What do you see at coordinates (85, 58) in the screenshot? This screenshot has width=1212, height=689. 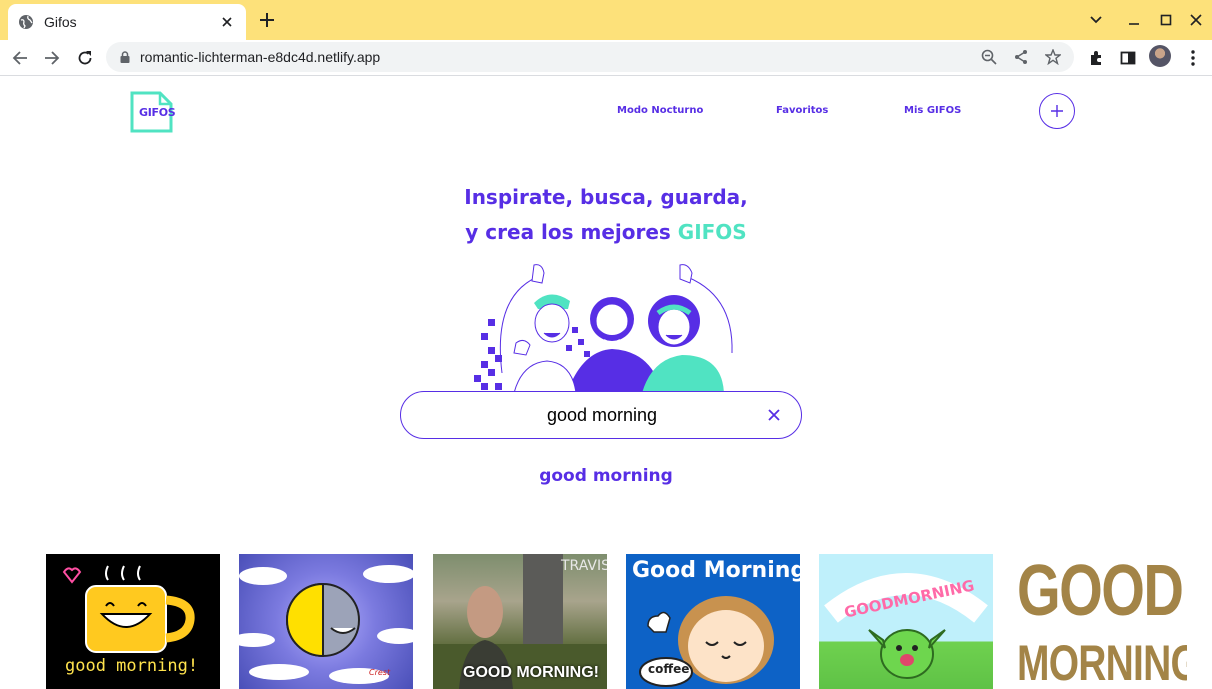 I see `reload-icon` at bounding box center [85, 58].